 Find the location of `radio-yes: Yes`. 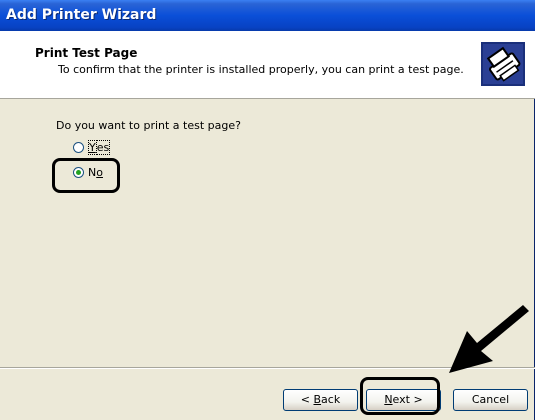

radio-yes: Yes is located at coordinates (92, 147).